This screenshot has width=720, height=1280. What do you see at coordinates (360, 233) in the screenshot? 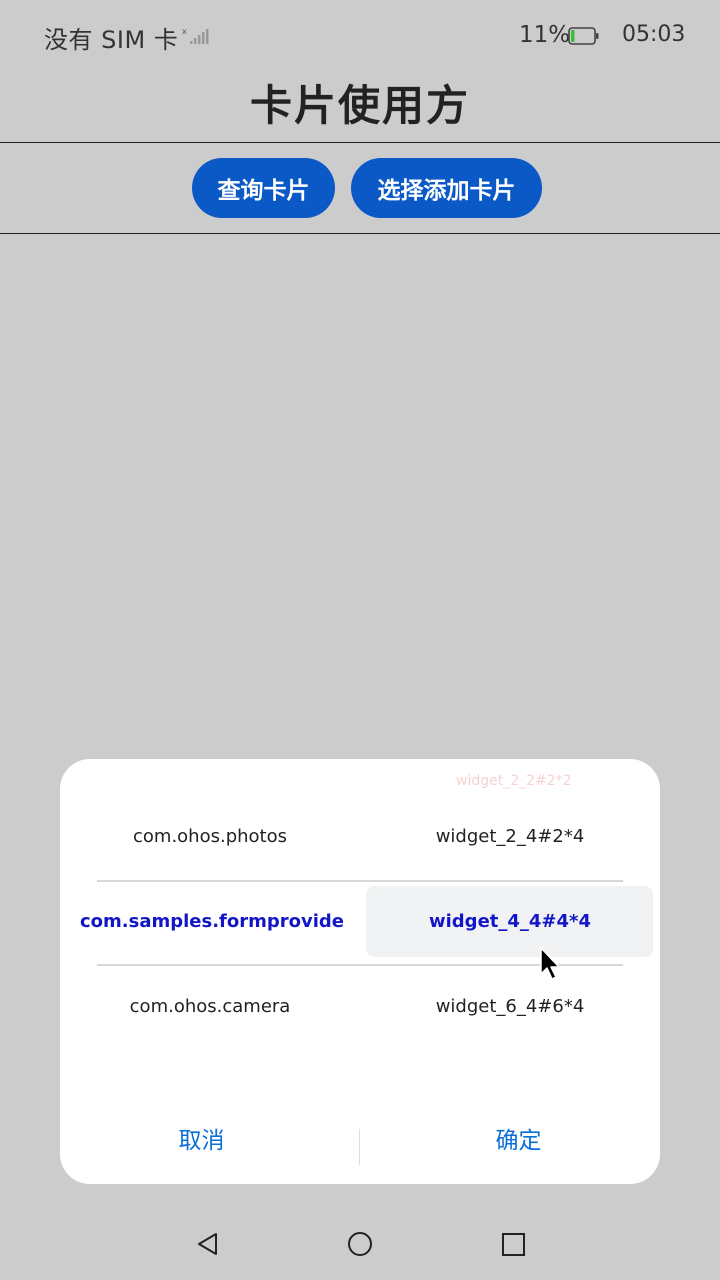
I see `header-divider-bottom` at bounding box center [360, 233].